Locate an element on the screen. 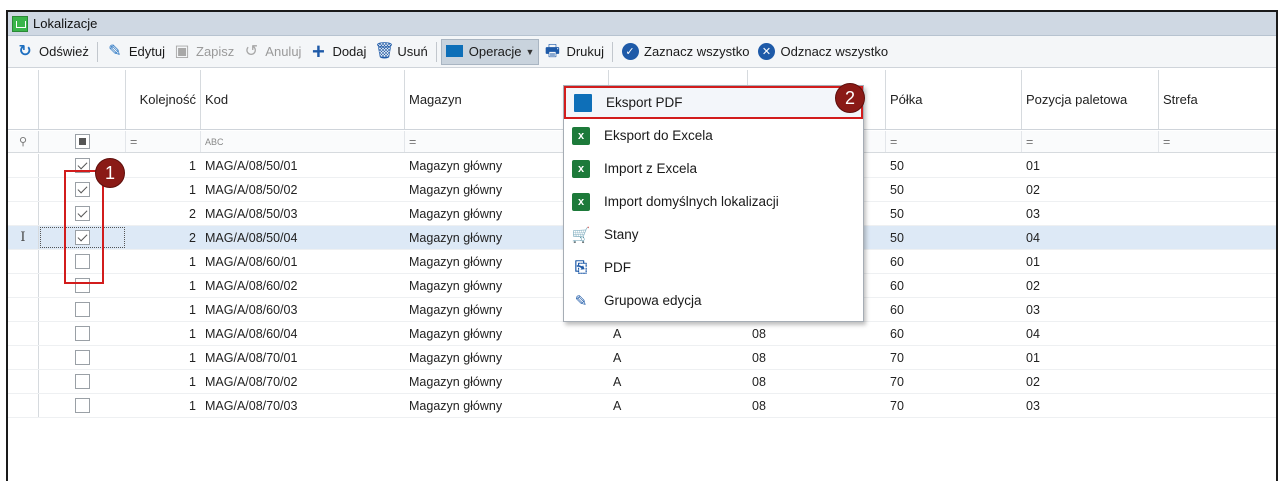 The image size is (1284, 481). cell-code: MAG/A/08/50/03 is located at coordinates (303, 213).